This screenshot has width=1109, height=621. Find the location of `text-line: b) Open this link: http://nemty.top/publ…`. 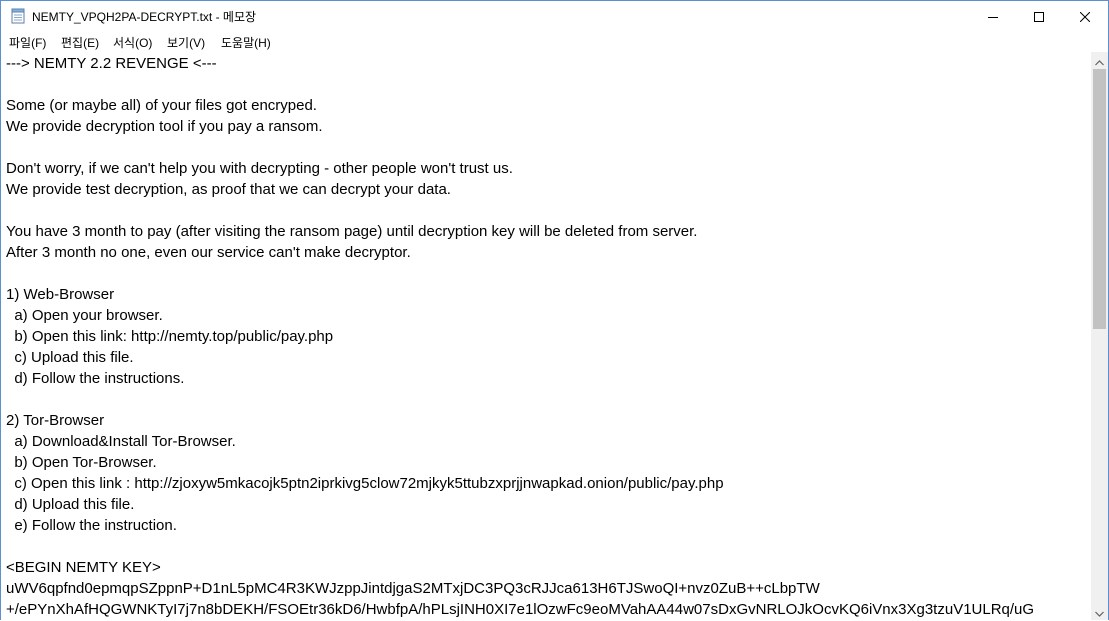

text-line: b) Open this link: http://nemty.top/publ… is located at coordinates (170, 336).